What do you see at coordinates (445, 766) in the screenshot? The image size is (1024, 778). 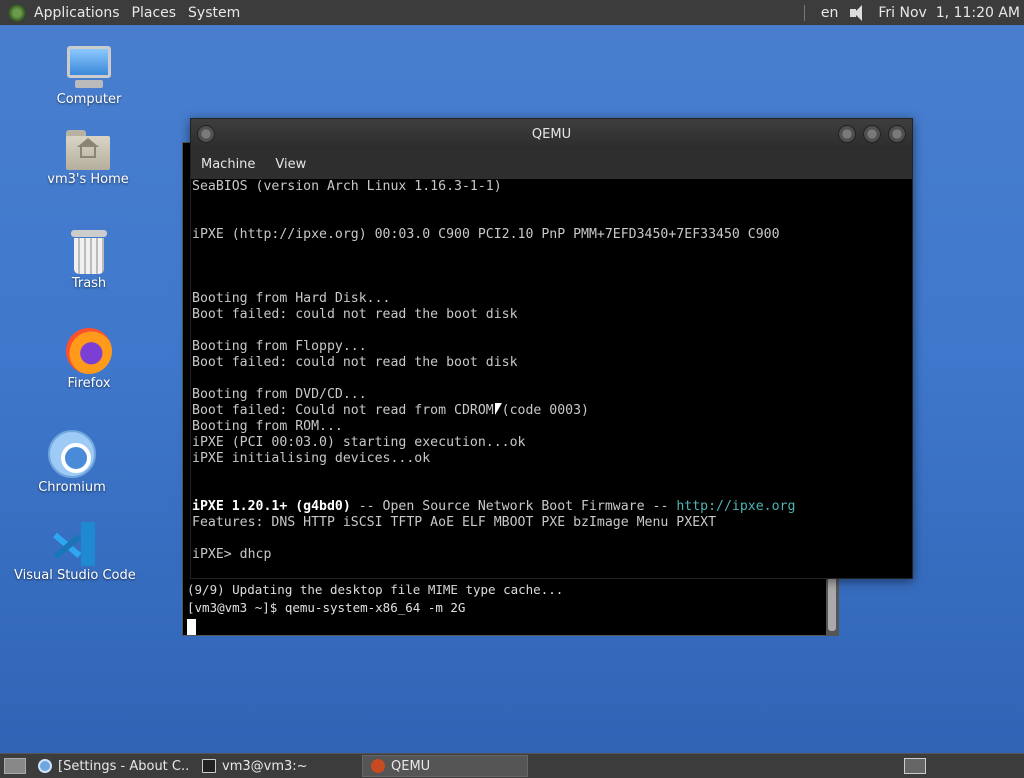 I see `taskbar-item-qemu: QEMU` at bounding box center [445, 766].